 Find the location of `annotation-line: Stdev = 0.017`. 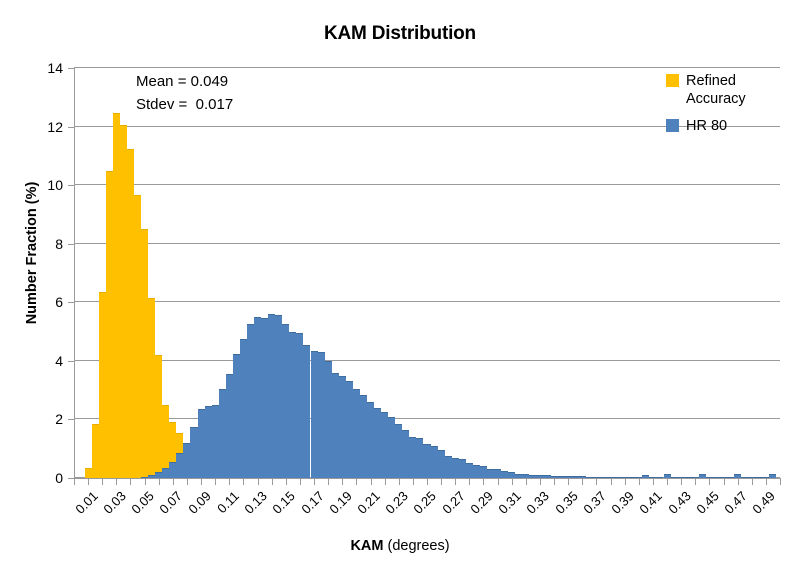

annotation-line: Stdev = 0.017 is located at coordinates (185, 104).